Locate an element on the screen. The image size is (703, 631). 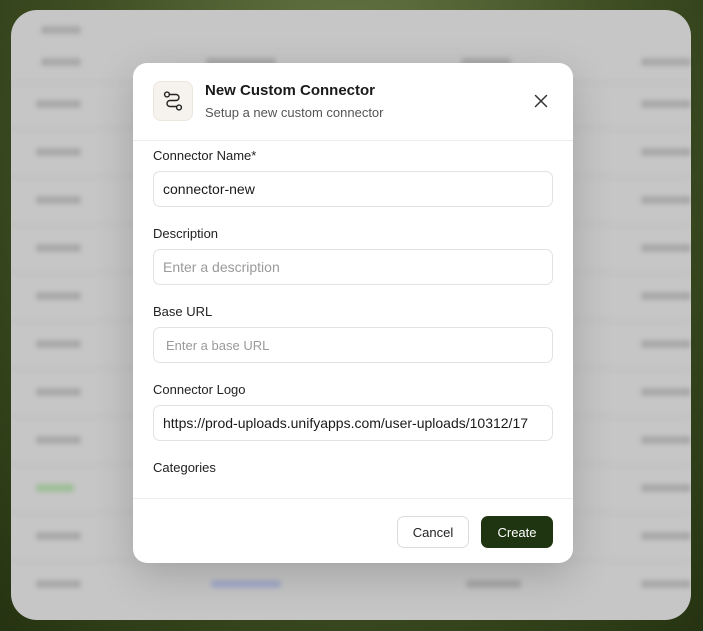
create-button: Create is located at coordinates (517, 532).